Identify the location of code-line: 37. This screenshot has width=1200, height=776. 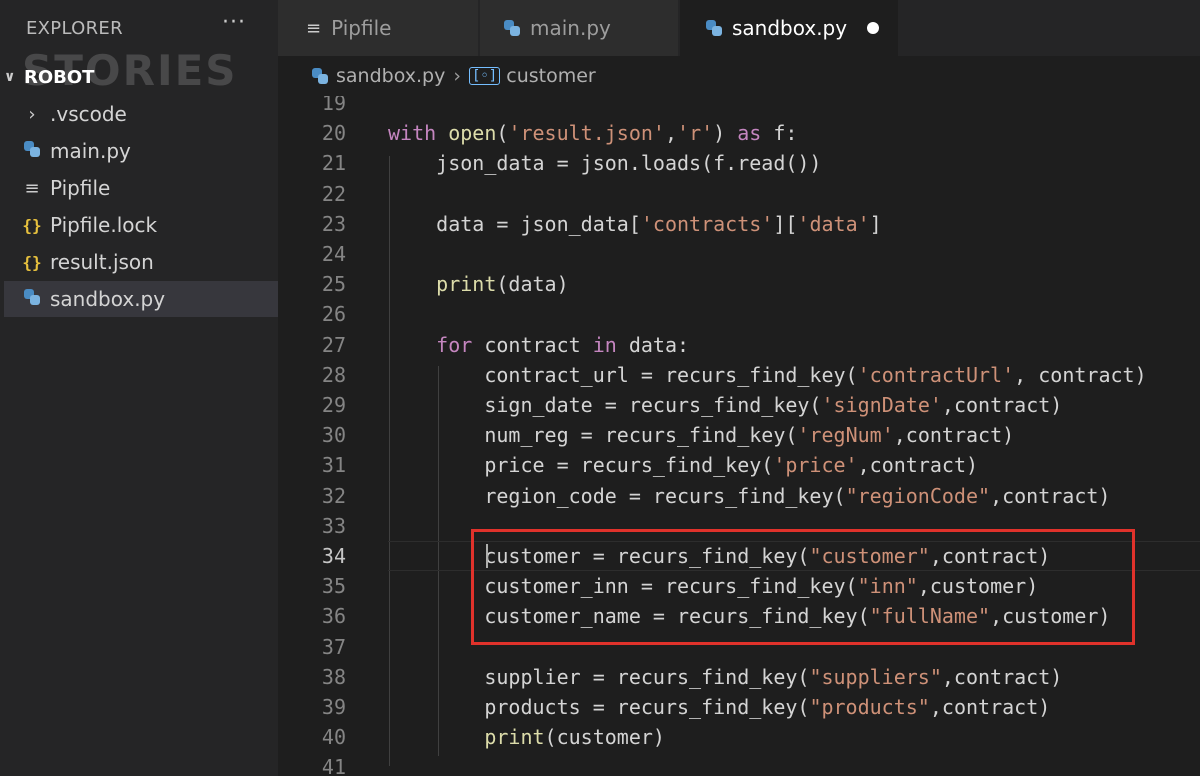
(739, 647).